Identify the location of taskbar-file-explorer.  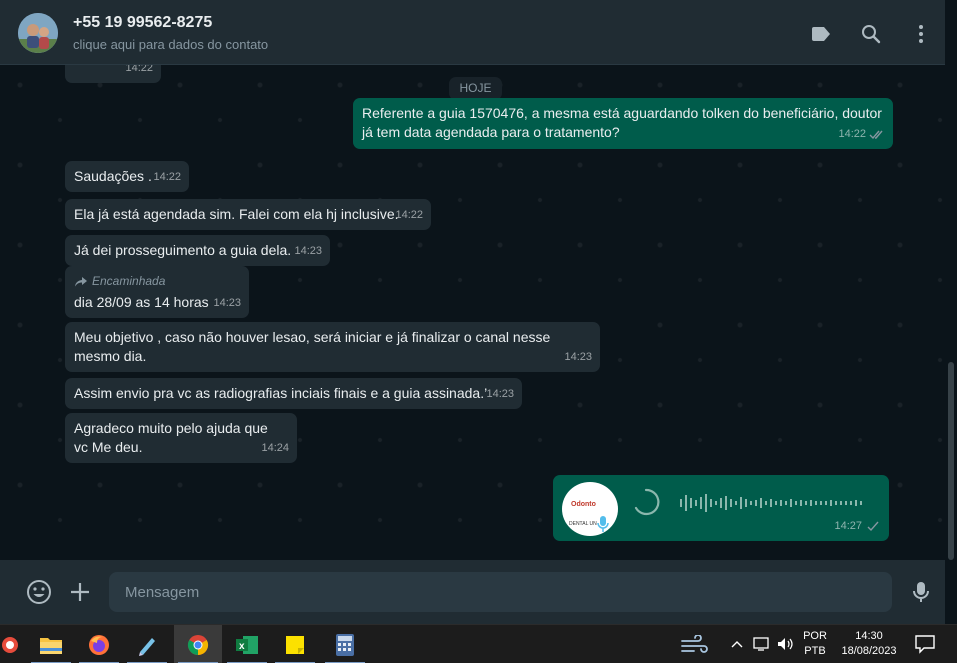
(51, 644).